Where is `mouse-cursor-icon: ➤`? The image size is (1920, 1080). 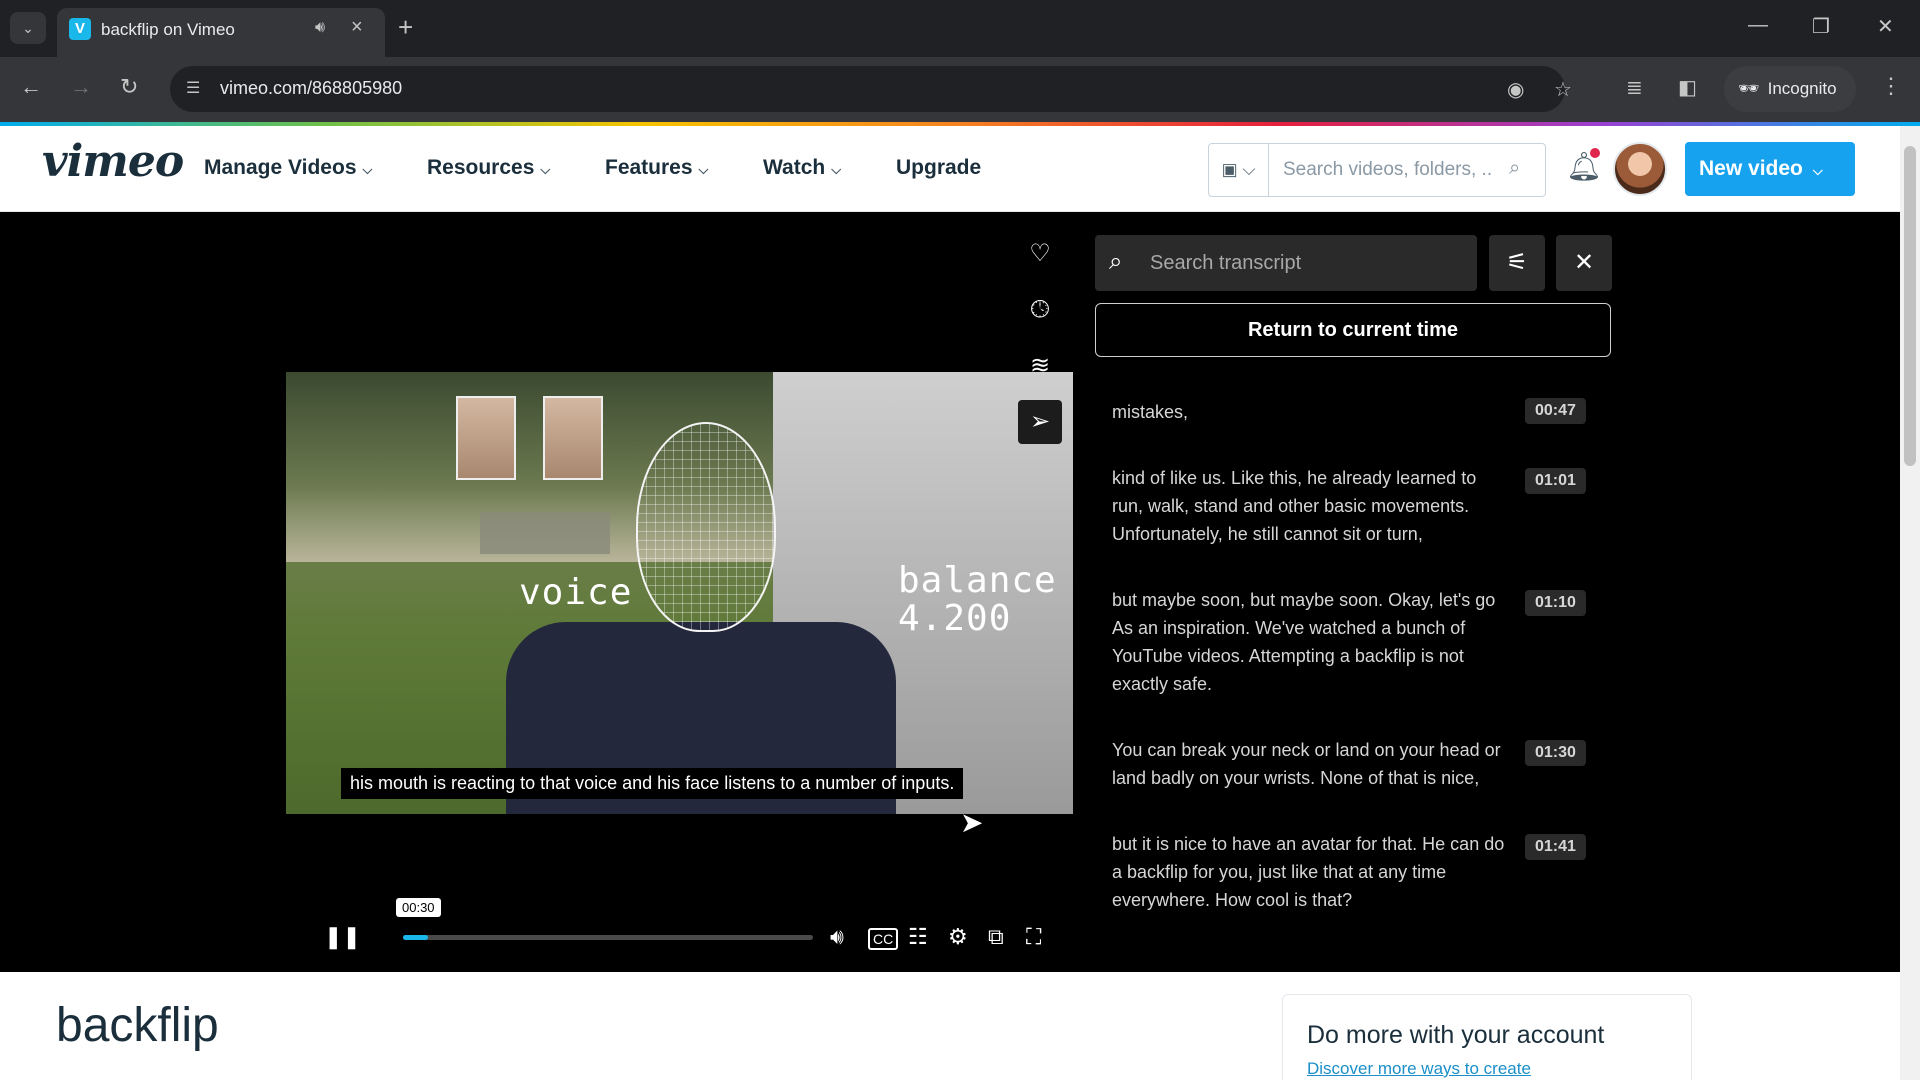
mouse-cursor-icon: ➤ is located at coordinates (972, 822).